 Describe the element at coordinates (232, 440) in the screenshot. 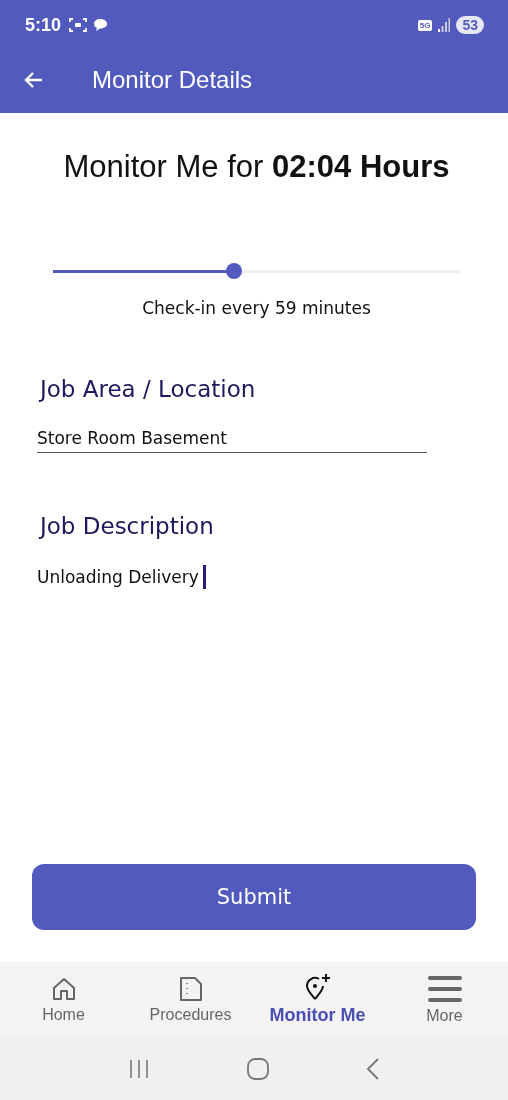

I see `input-field: Store Room Basement` at that location.